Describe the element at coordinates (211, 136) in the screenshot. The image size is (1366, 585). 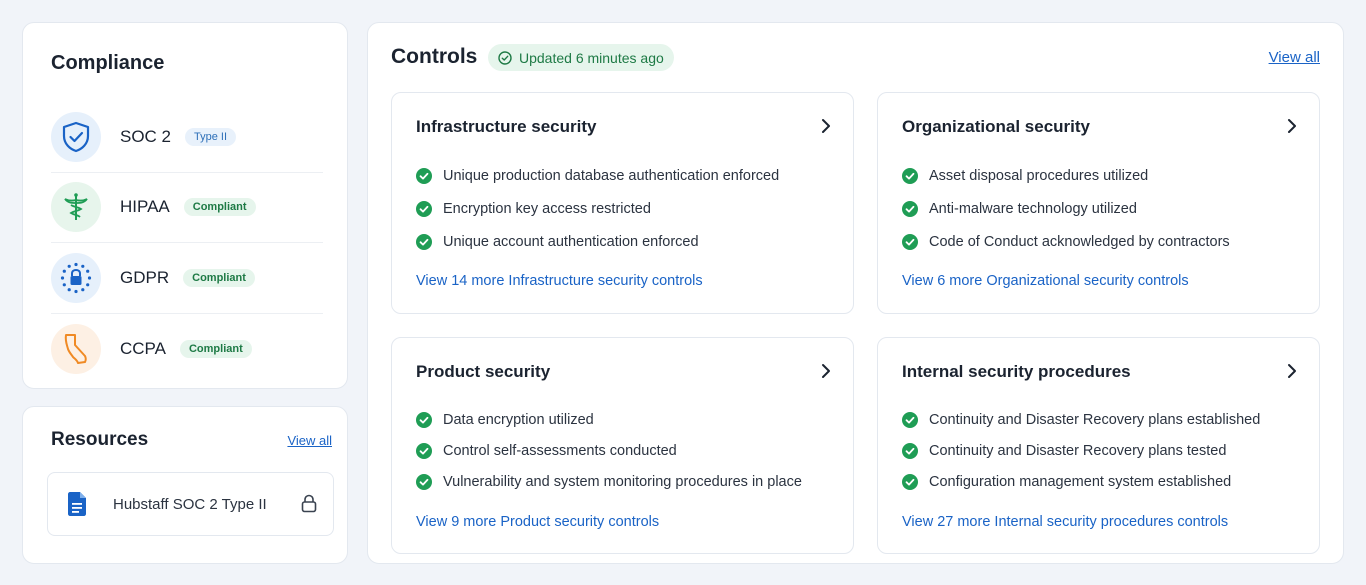
I see `status-badge: Type II` at that location.